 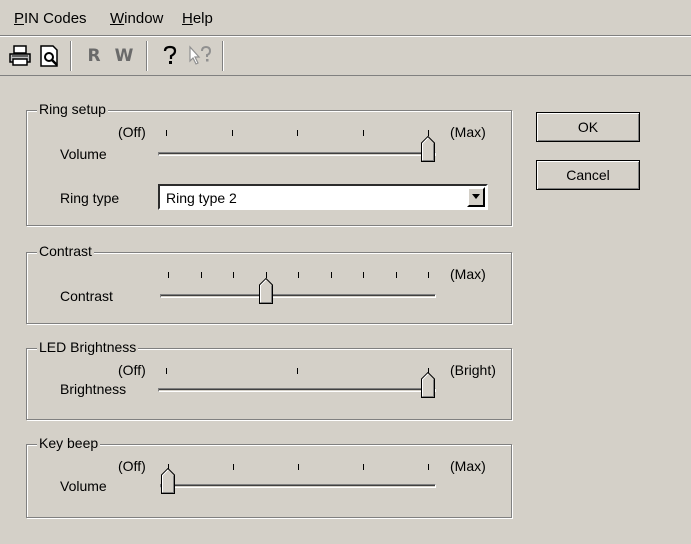 What do you see at coordinates (588, 175) in the screenshot?
I see `cancel-button: Cancel` at bounding box center [588, 175].